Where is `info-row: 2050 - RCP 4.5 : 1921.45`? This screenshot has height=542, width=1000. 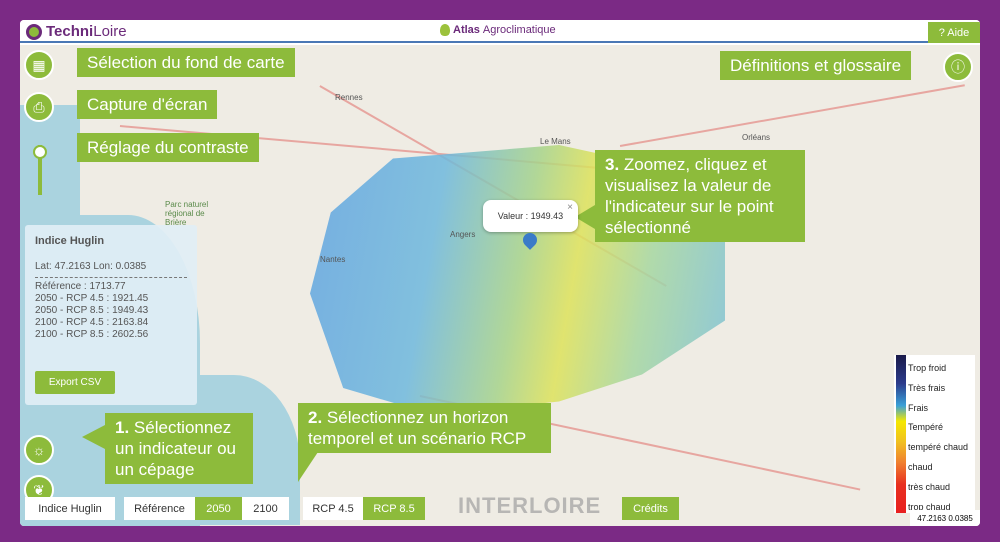
info-row: 2050 - RCP 4.5 : 1921.45 is located at coordinates (92, 298).